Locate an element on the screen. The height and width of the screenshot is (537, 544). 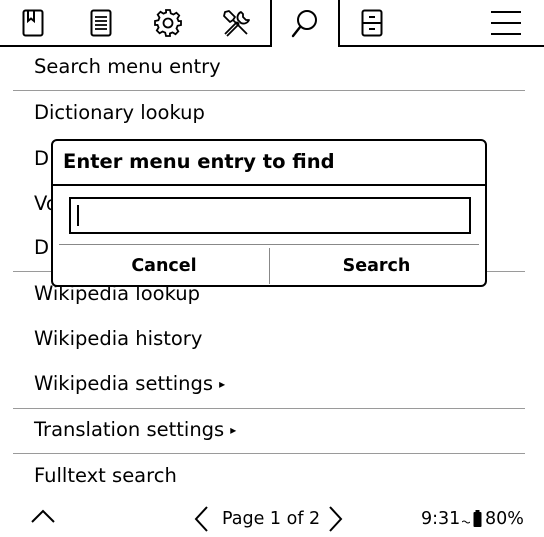
dialog-title: Enter menu entry to find is located at coordinates (199, 161).